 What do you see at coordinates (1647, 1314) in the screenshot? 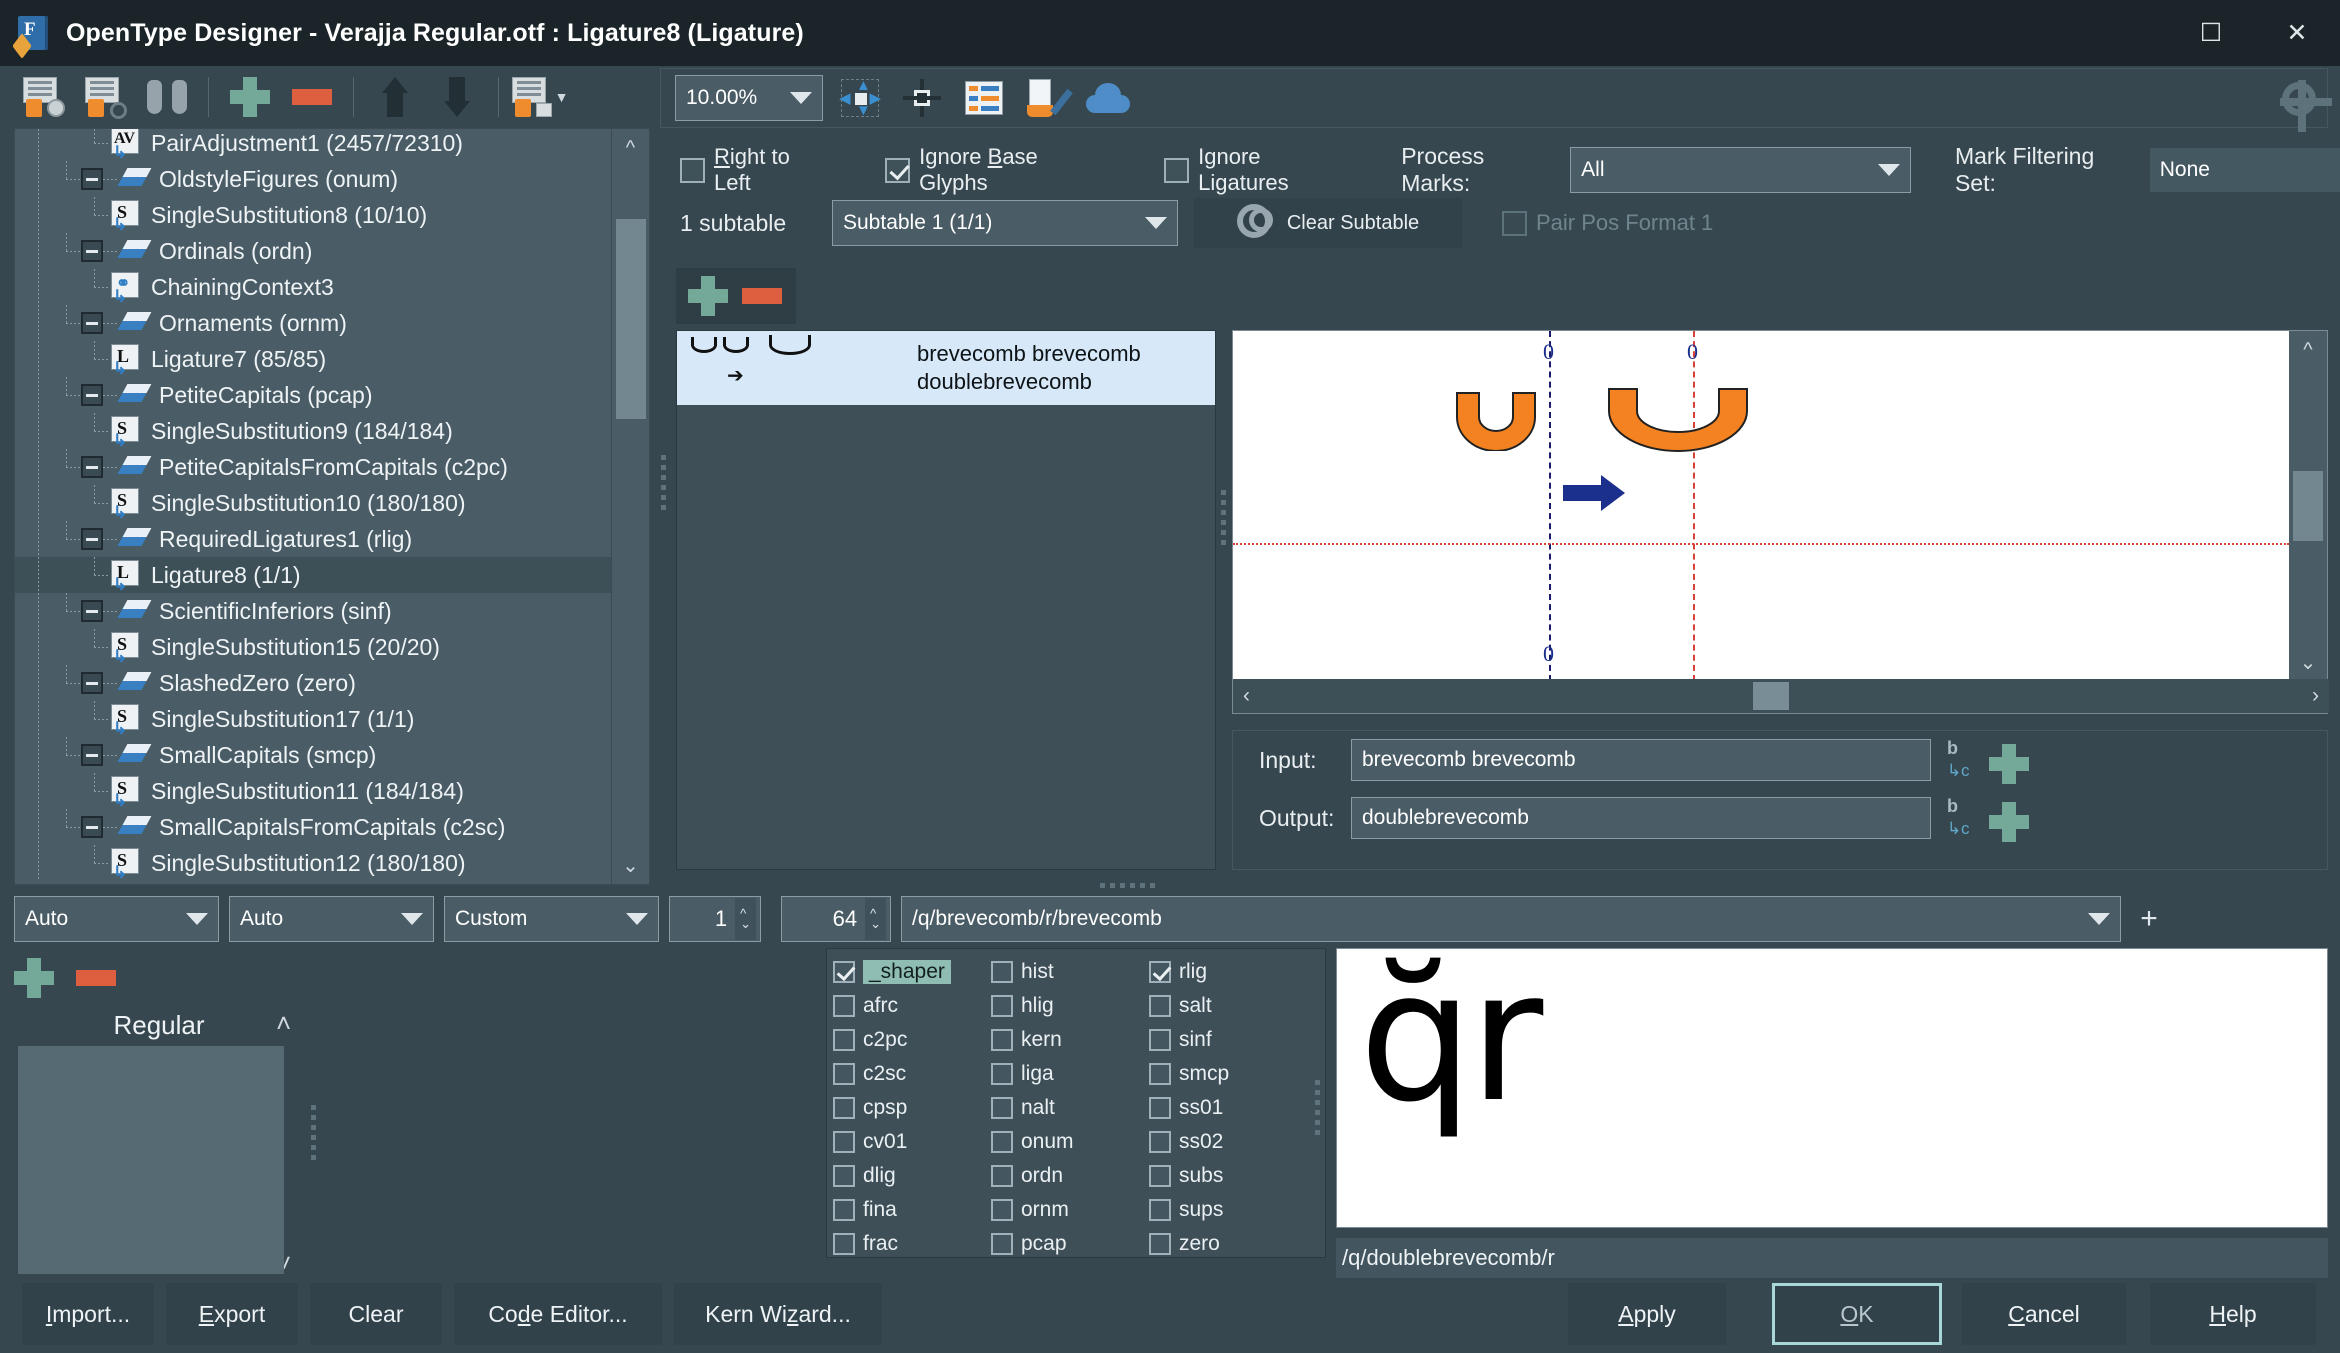
I see `apply-button: Apply` at bounding box center [1647, 1314].